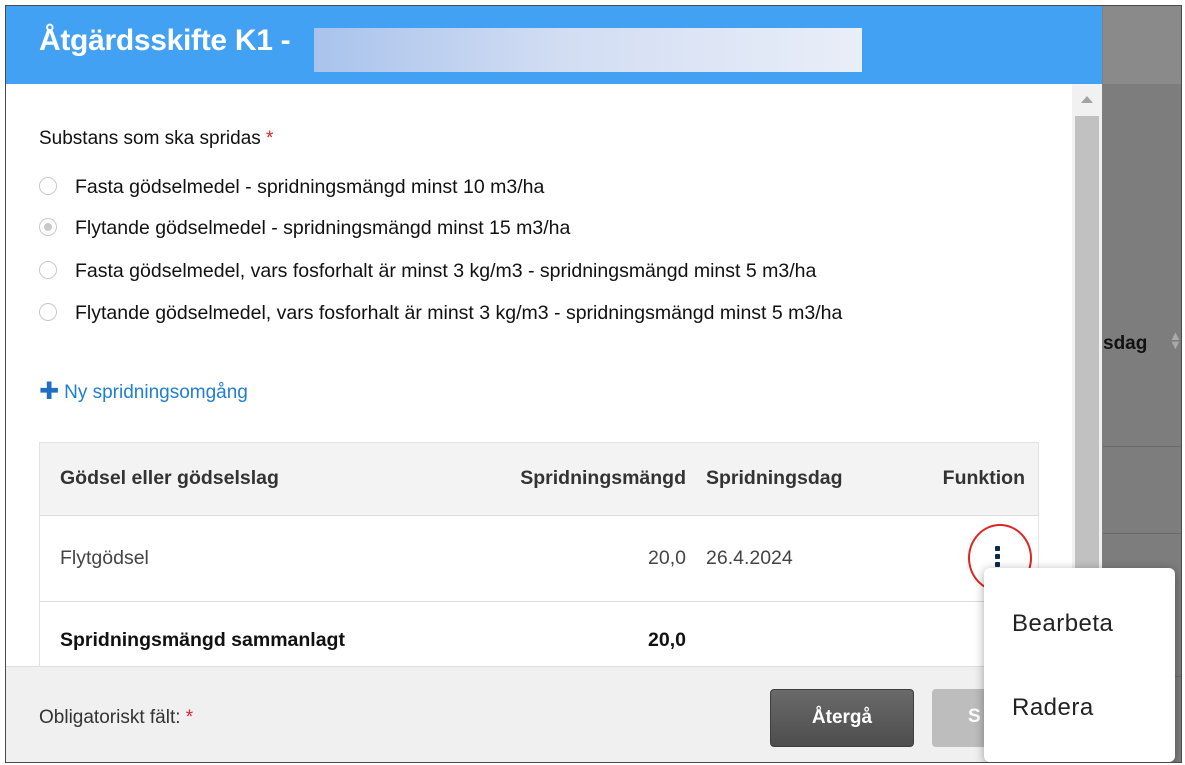 This screenshot has width=1185, height=765. What do you see at coordinates (603, 478) in the screenshot?
I see `column-header-amount: Spridningsmängd` at bounding box center [603, 478].